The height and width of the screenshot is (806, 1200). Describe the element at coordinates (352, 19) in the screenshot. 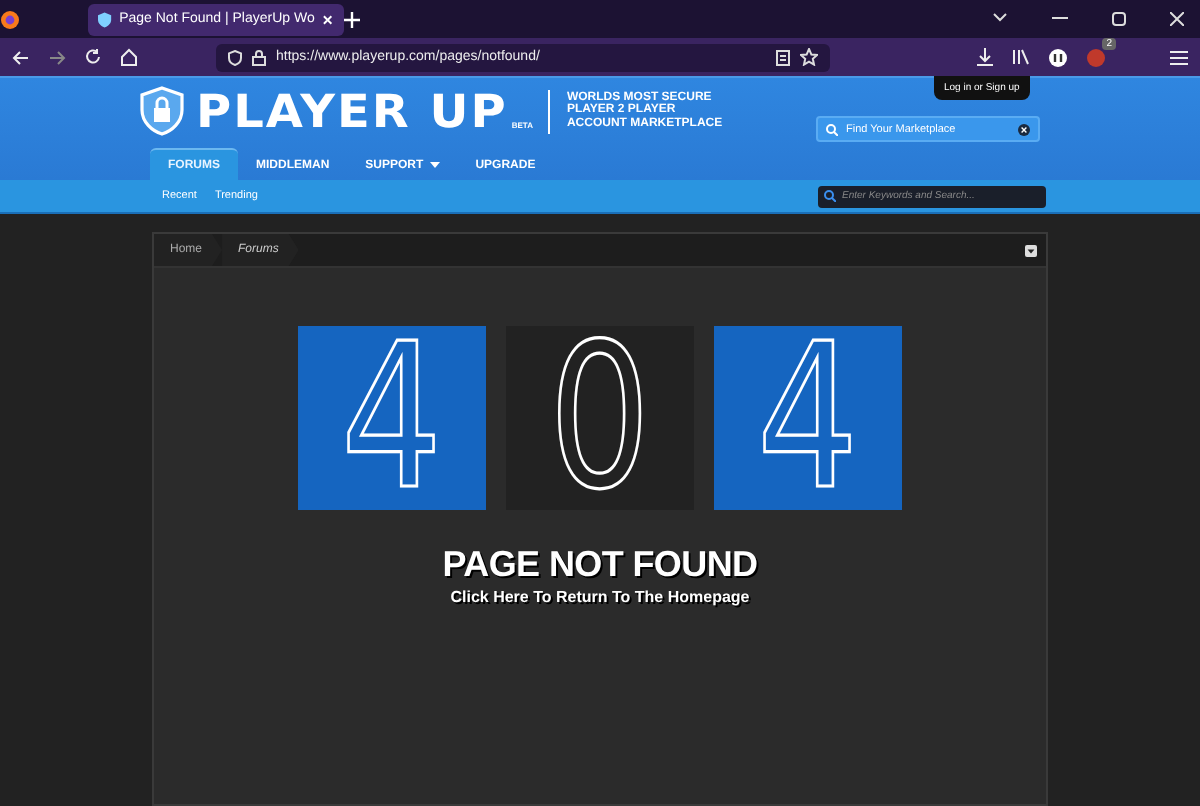

I see `new-tab-icon` at that location.